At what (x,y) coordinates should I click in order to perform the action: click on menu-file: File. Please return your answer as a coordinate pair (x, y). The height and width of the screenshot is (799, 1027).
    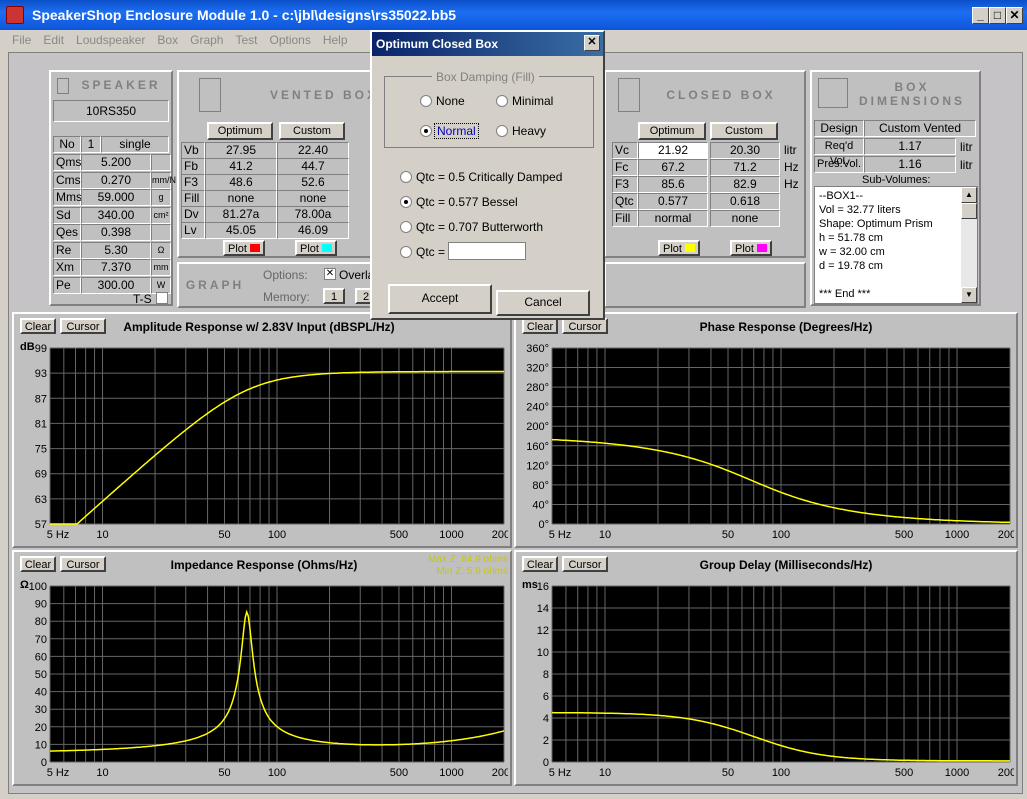
    Looking at the image, I should click on (21, 40).